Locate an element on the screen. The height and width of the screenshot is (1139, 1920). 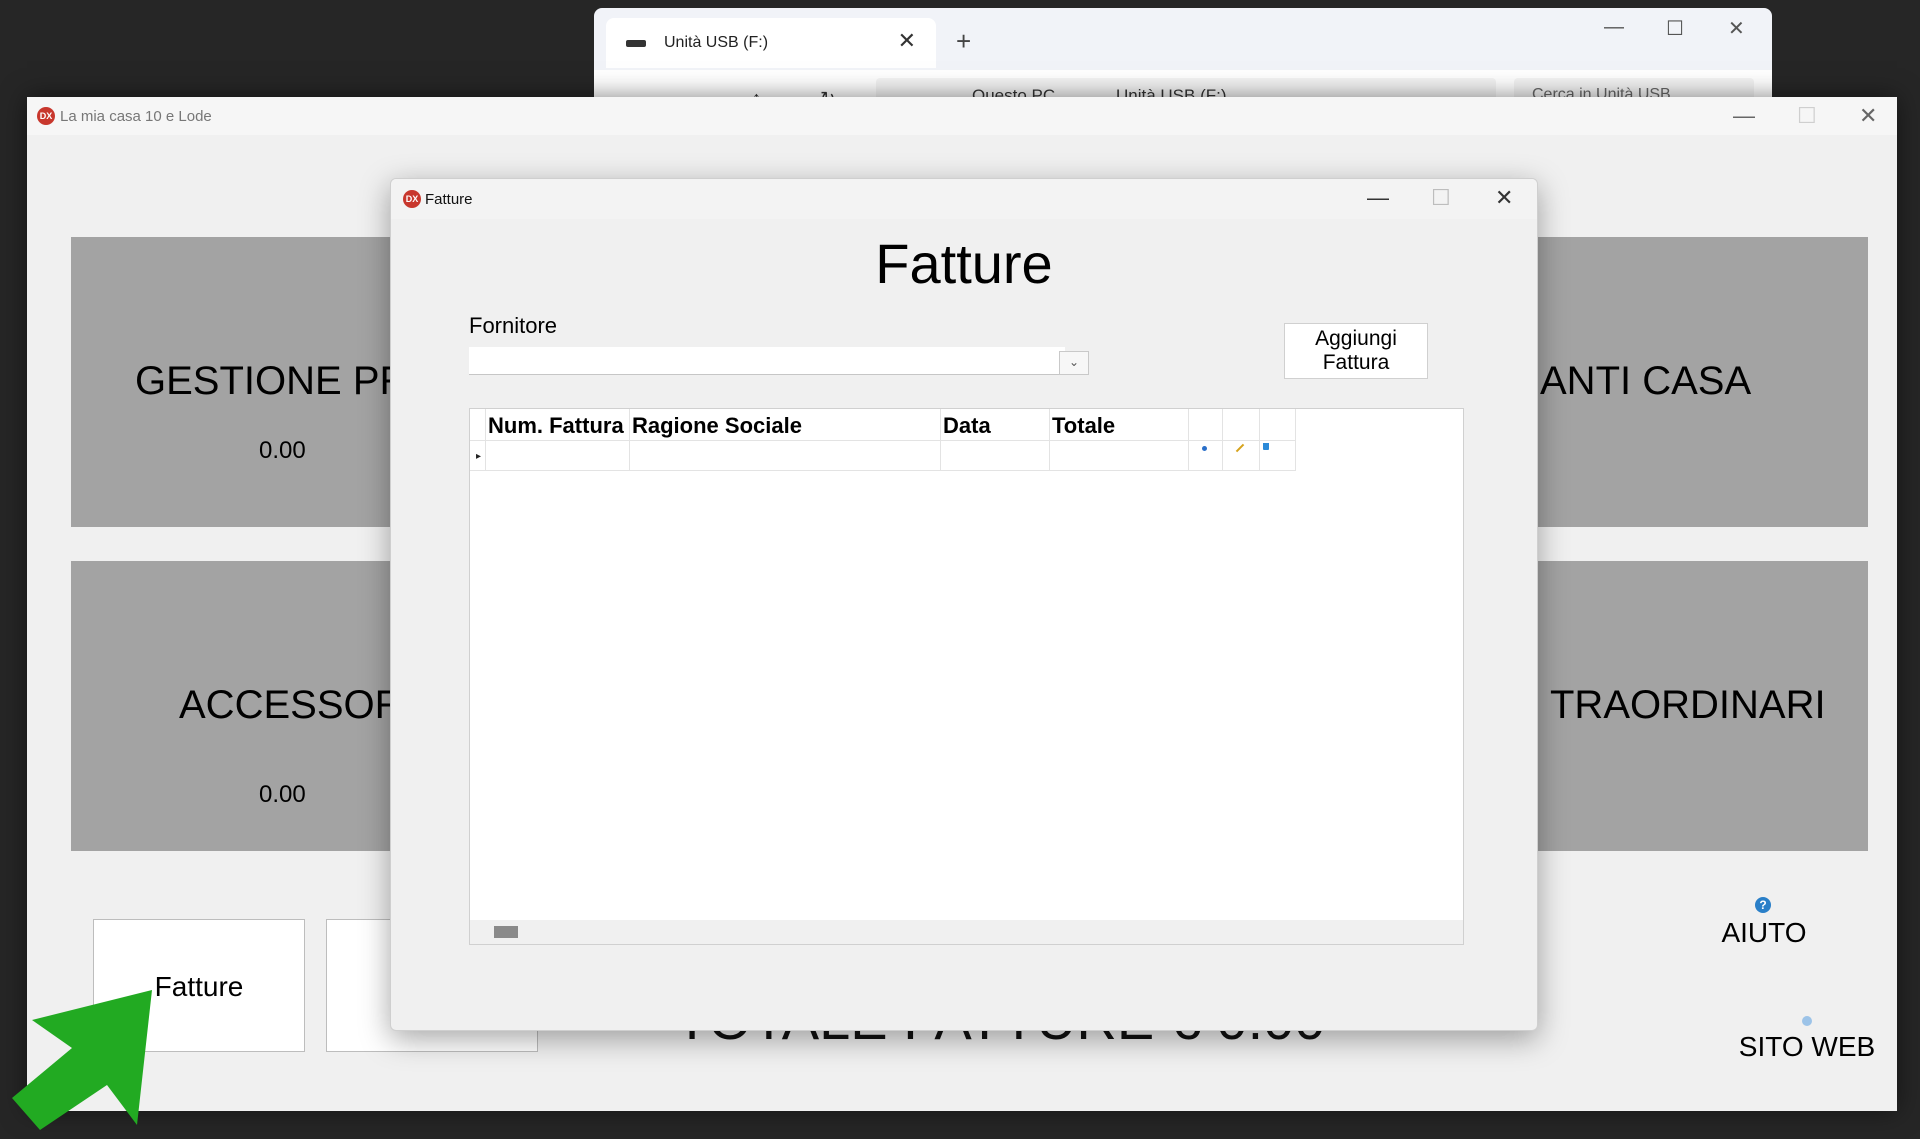
tile-gestione-title: GESTIONE PR is located at coordinates (272, 381).